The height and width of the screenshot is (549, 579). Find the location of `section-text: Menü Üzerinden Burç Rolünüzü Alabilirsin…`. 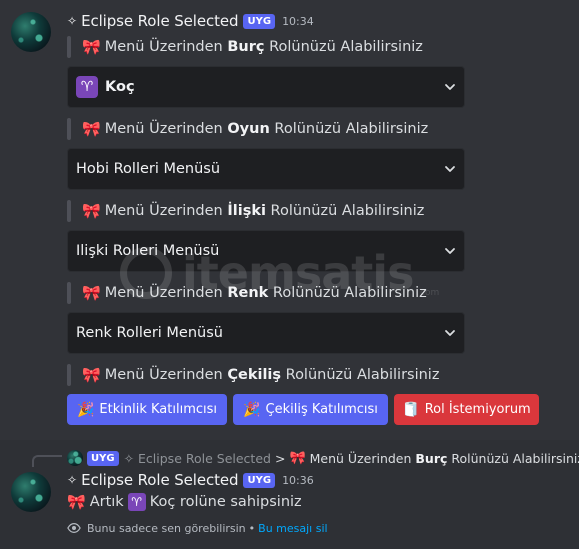

section-text: Menü Üzerinden Burç Rolünüzü Alabilirsin… is located at coordinates (263, 47).